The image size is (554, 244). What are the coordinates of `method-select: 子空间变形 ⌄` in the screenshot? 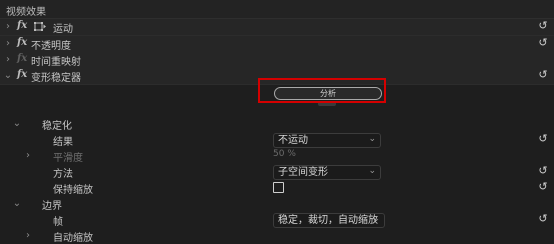 It's located at (327, 172).